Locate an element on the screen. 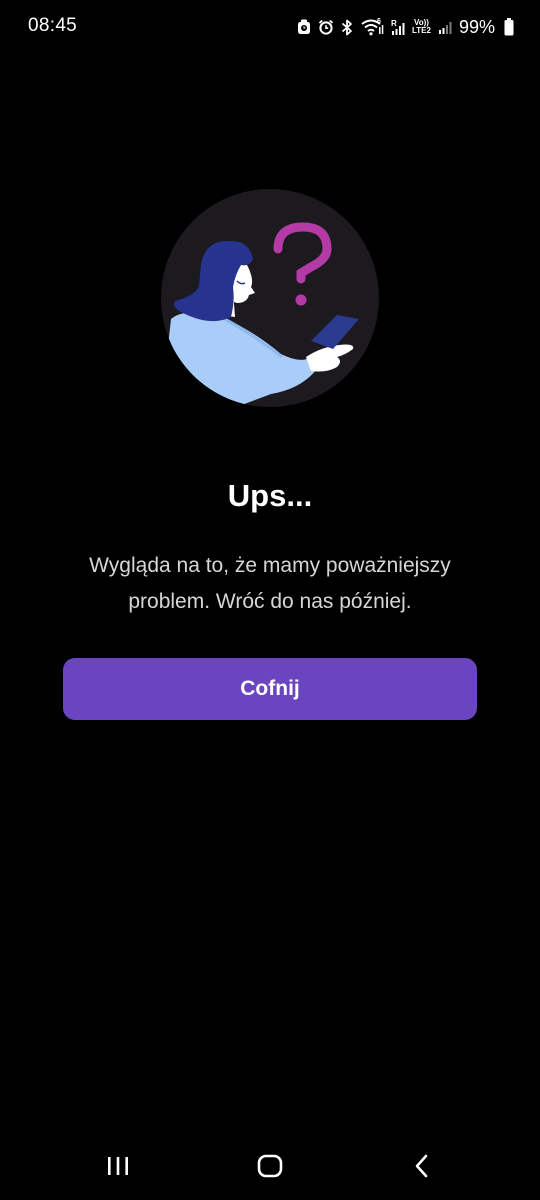 This screenshot has height=1200, width=540. home-button is located at coordinates (270, 1168).